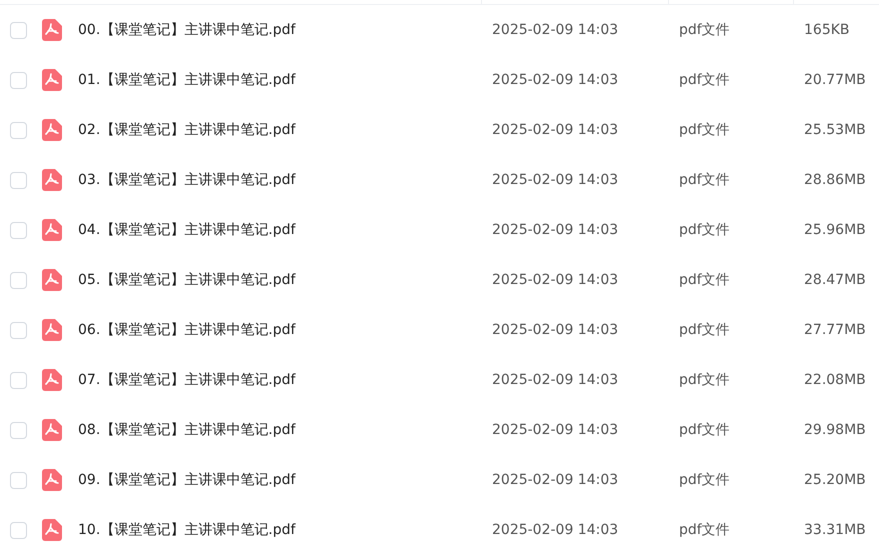 This screenshot has width=879, height=545. I want to click on file-size: 25.53MB, so click(835, 130).